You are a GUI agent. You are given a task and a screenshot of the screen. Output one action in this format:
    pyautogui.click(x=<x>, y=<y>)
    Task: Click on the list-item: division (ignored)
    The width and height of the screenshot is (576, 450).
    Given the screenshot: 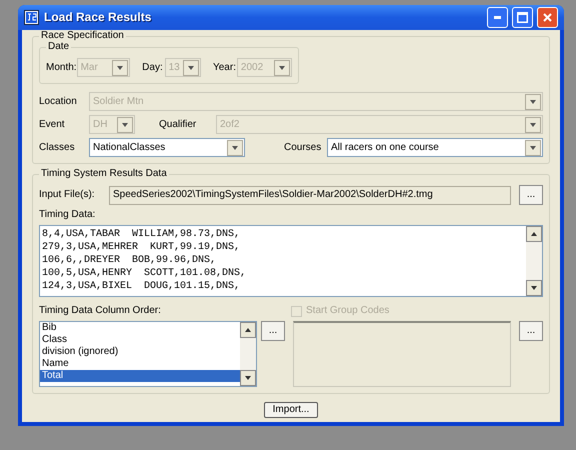 What is the action you would take?
    pyautogui.click(x=140, y=352)
    